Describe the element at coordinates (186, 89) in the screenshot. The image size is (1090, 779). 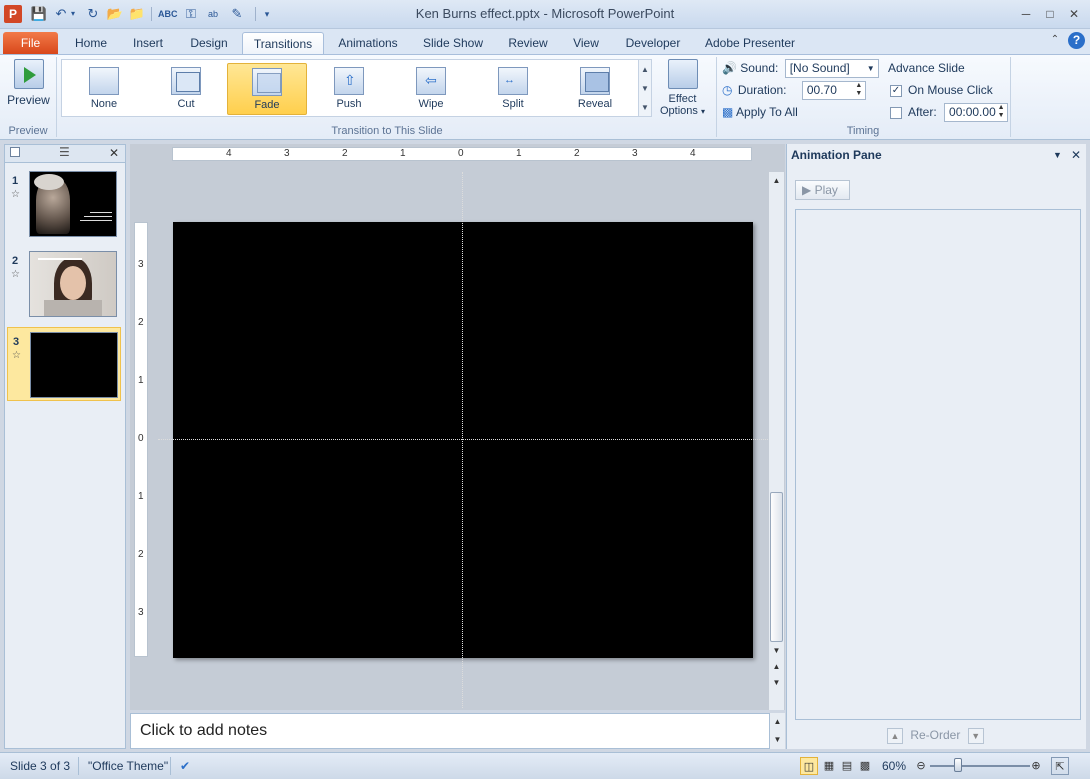
I see `transition-cut: Cut` at that location.